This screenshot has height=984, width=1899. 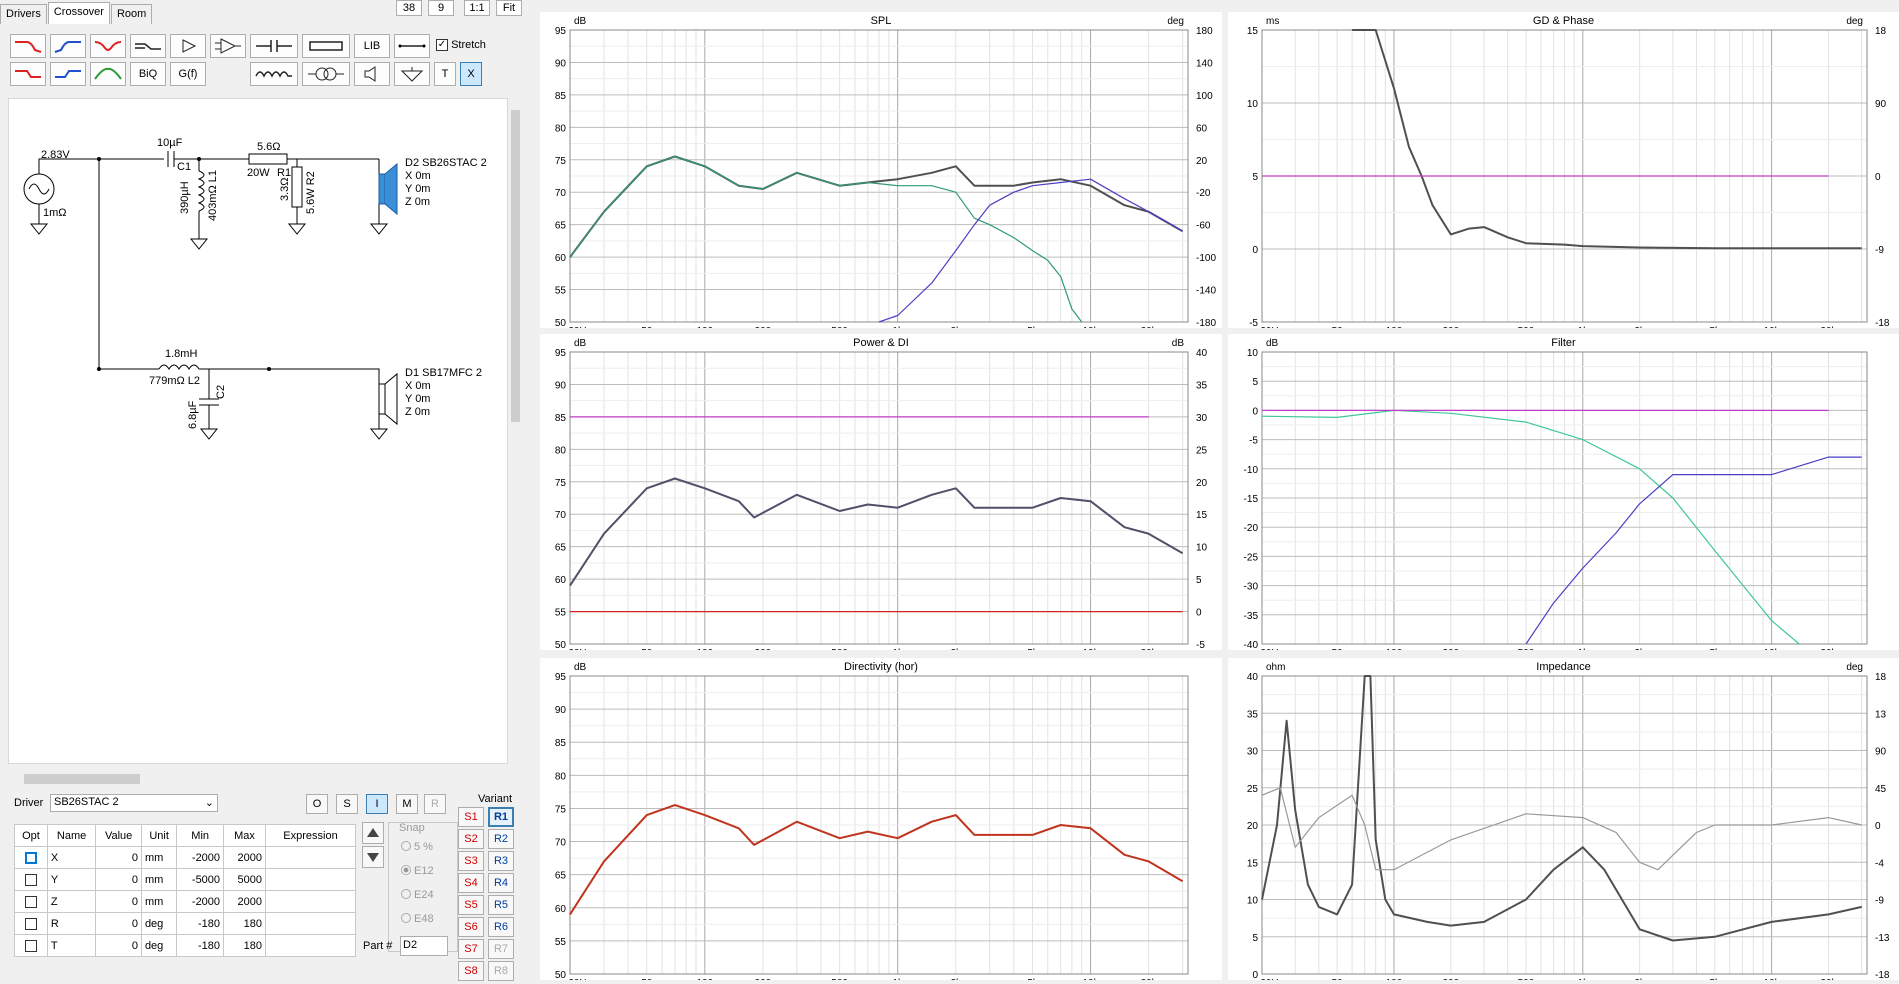 What do you see at coordinates (441, 8) in the screenshot?
I see `zoom-step-input: 9` at bounding box center [441, 8].